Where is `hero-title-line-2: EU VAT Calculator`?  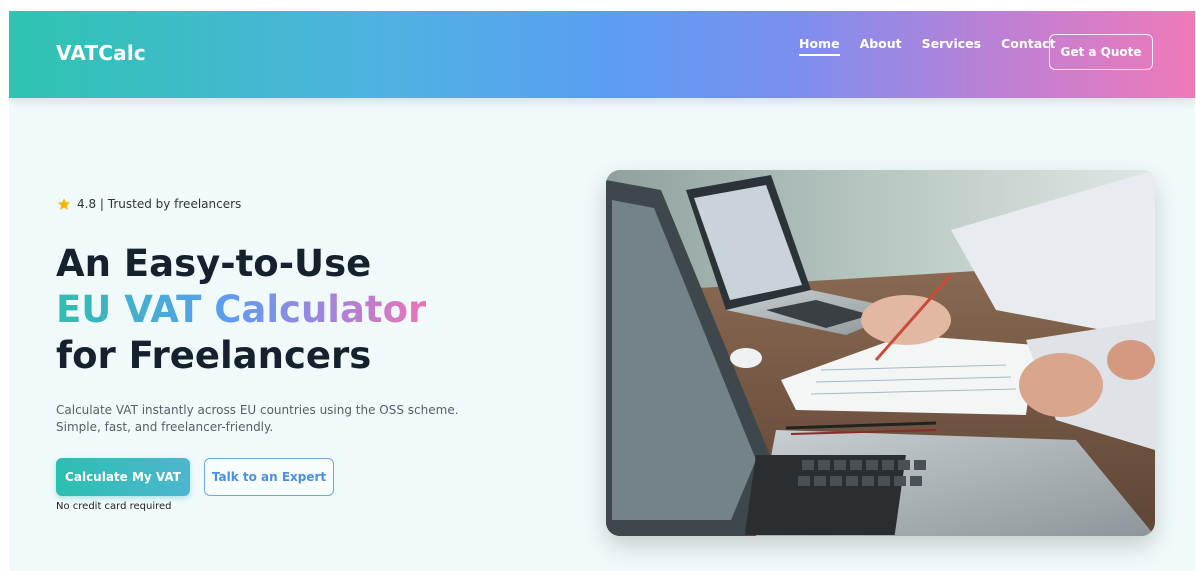 hero-title-line-2: EU VAT Calculator is located at coordinates (241, 309).